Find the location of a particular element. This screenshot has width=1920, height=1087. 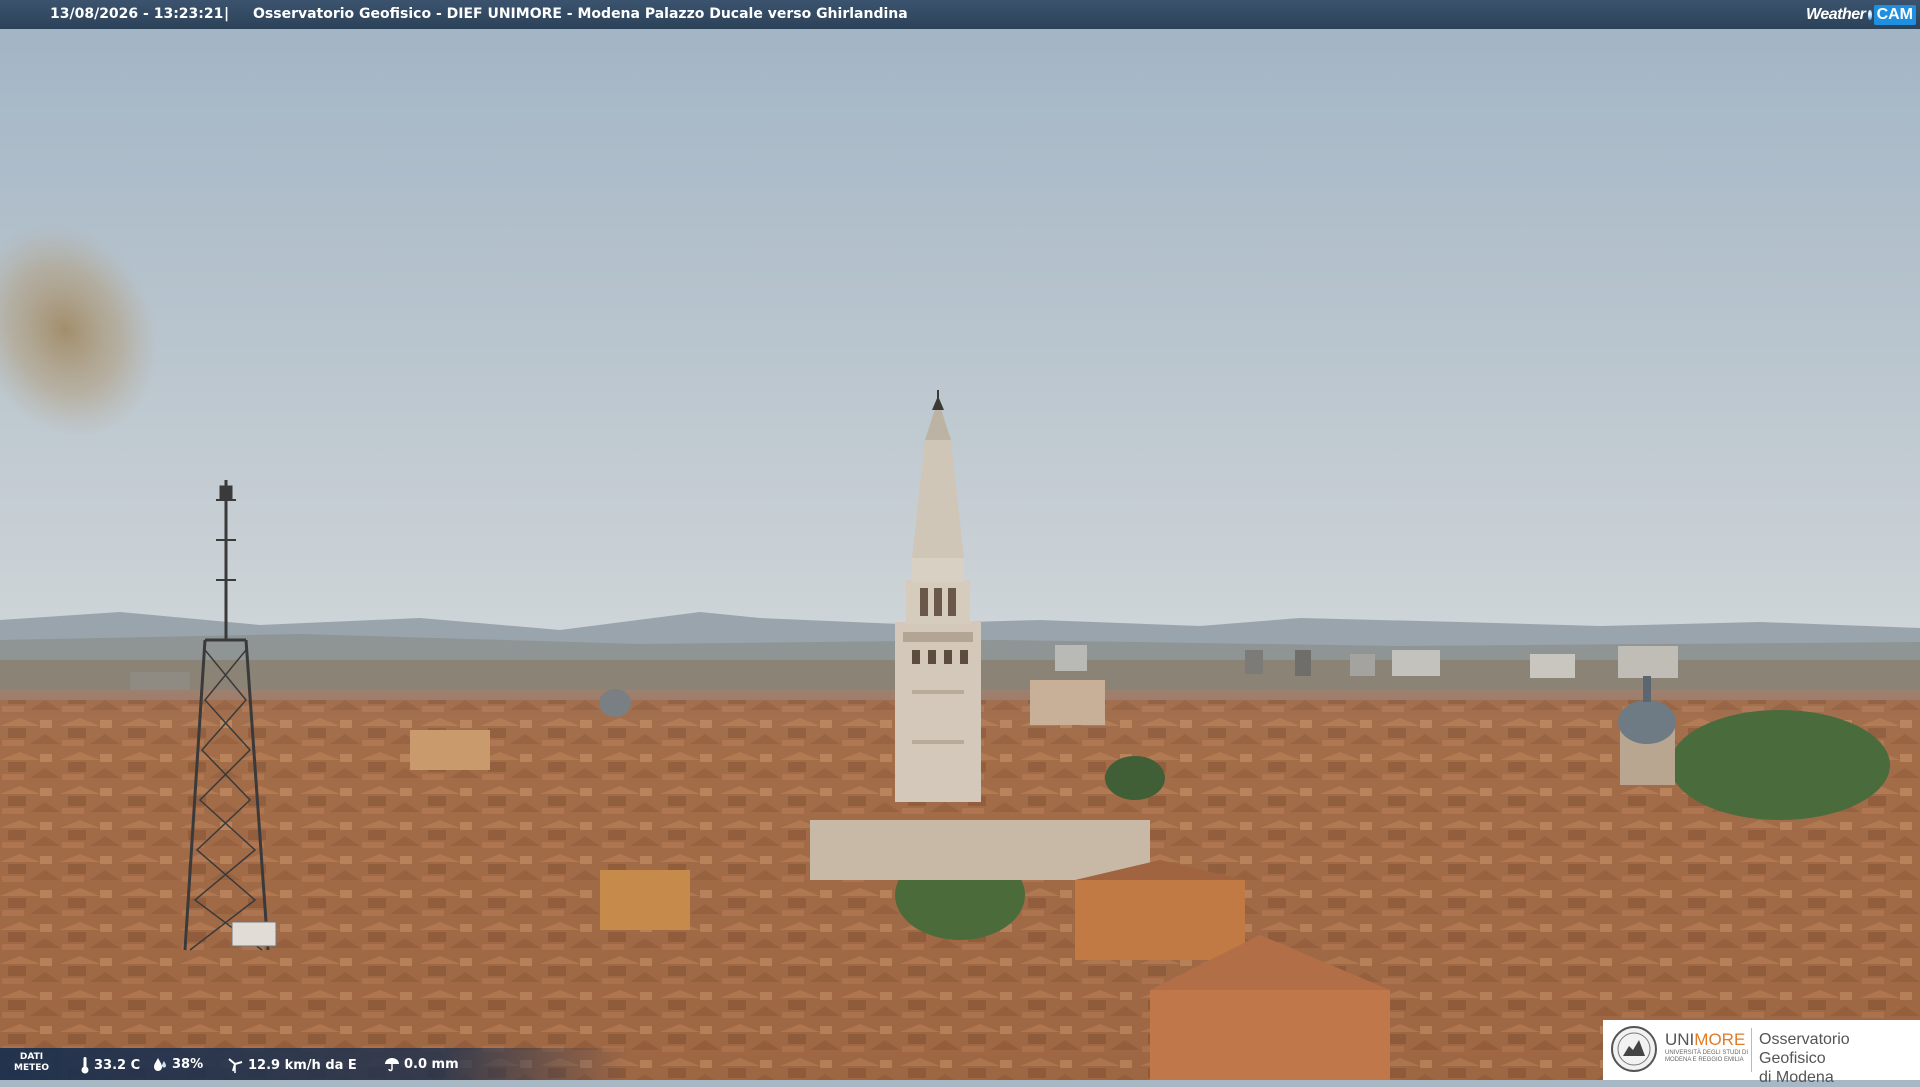

umbrella-icon is located at coordinates (392, 1065).